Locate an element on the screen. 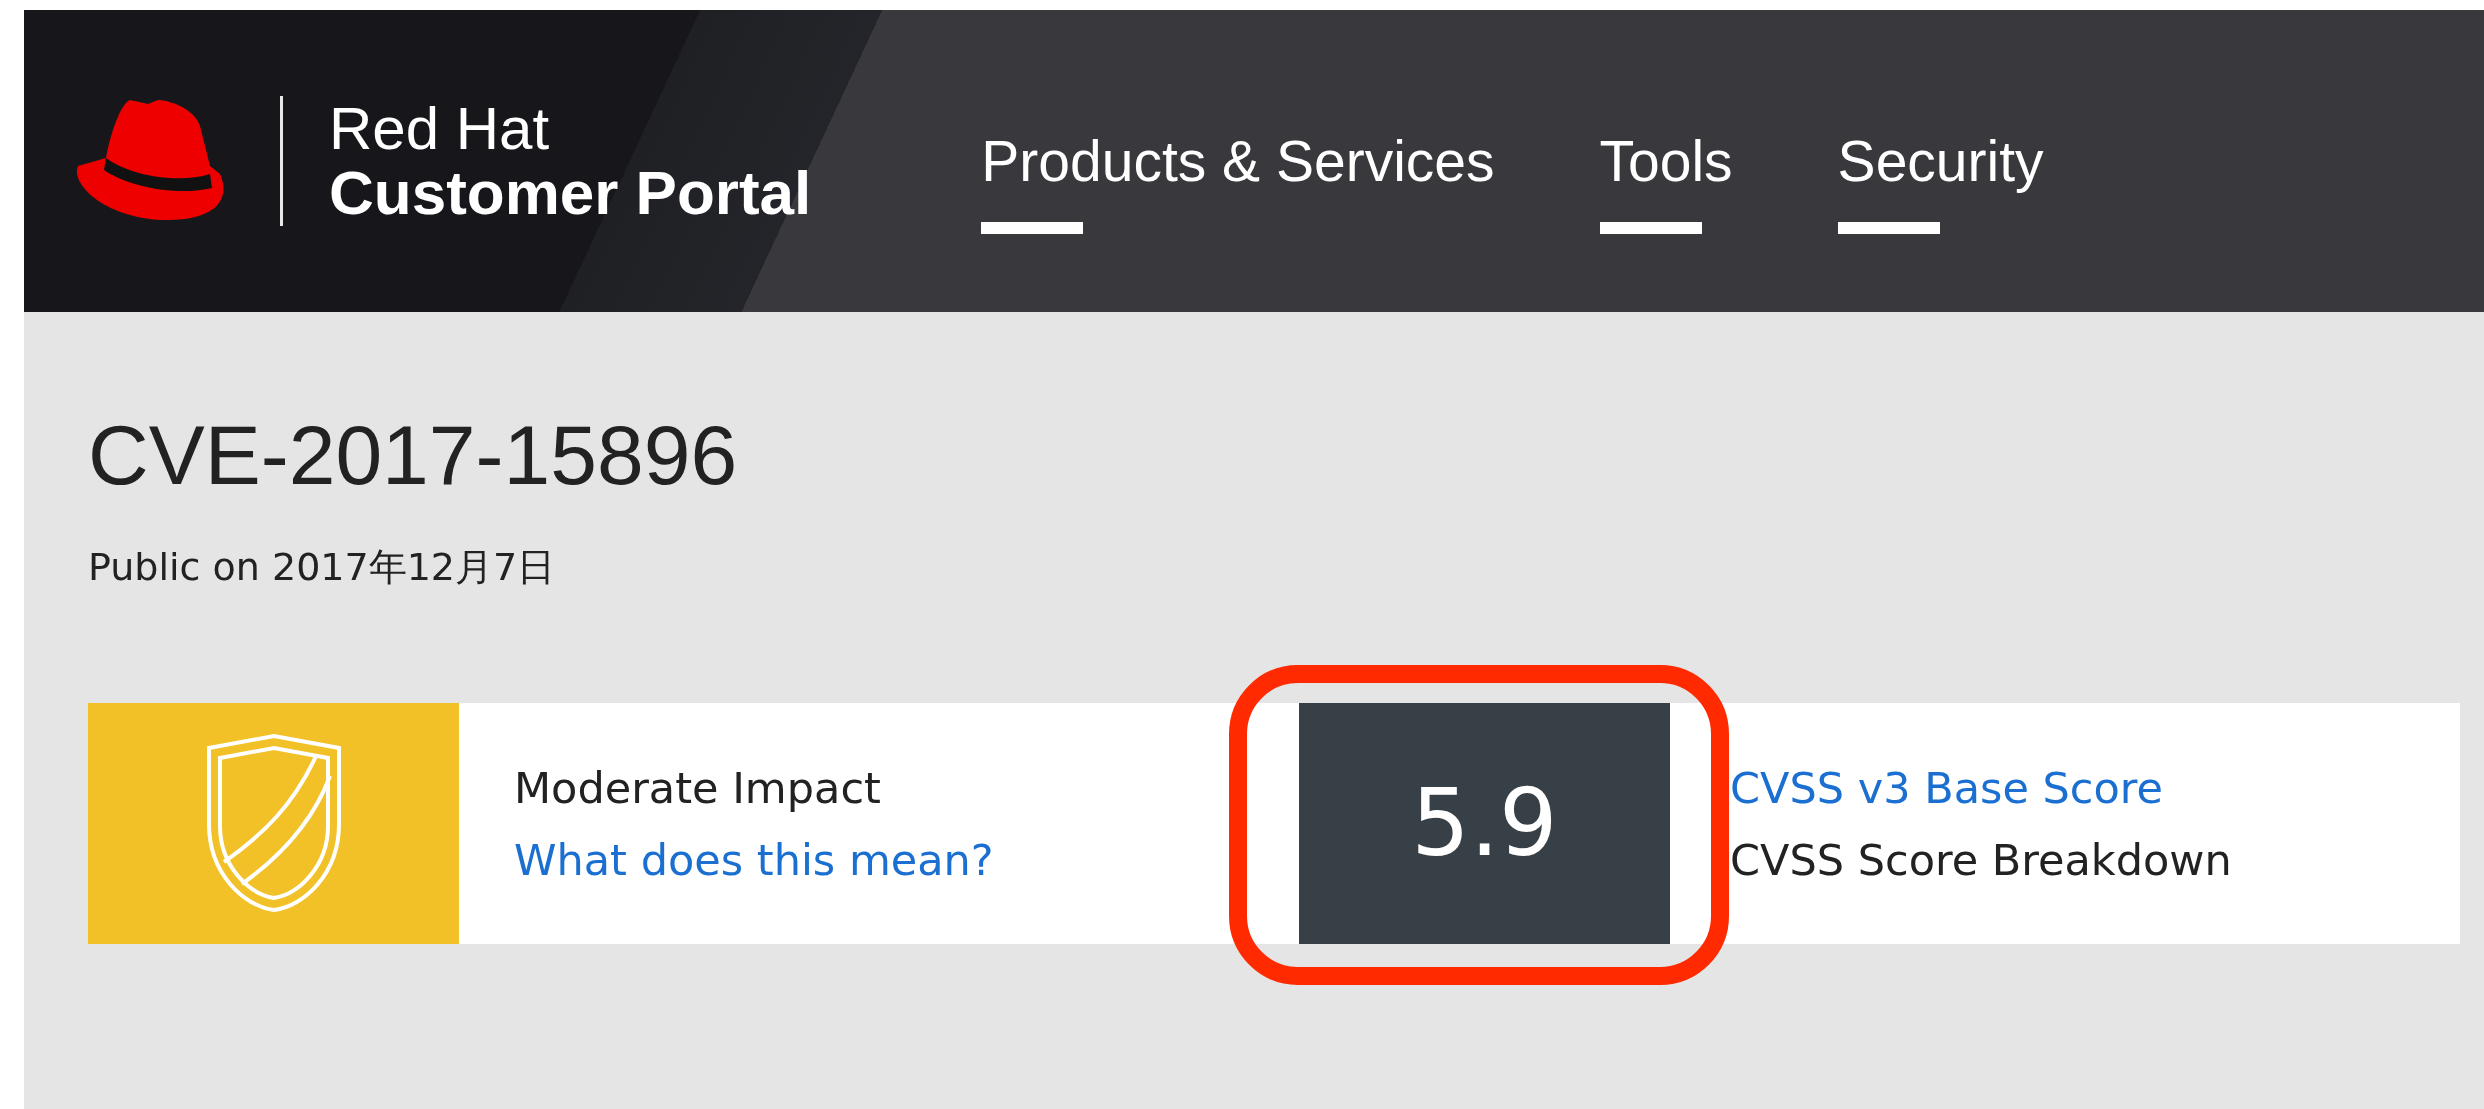 The image size is (2484, 1109). impact-help-link: What does this mean? is located at coordinates (764, 859).